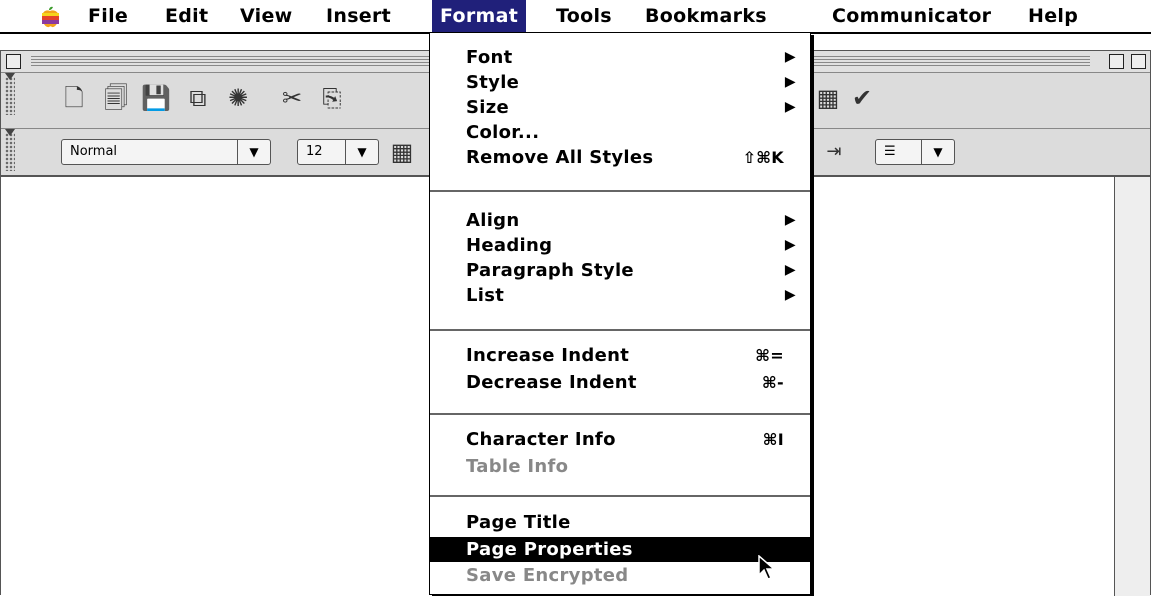  I want to click on save-icon: 💾, so click(156, 98).